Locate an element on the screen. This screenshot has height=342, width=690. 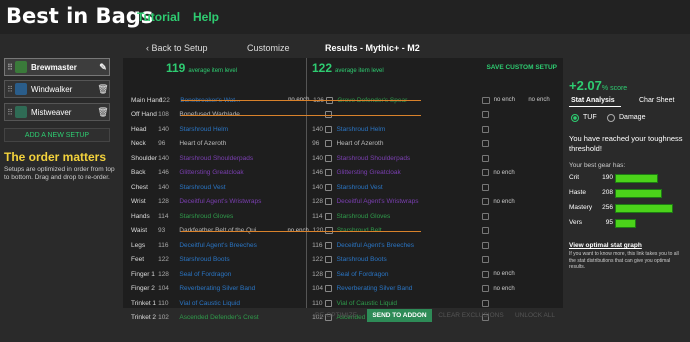
nav-help: Help is located at coordinates (206, 17).